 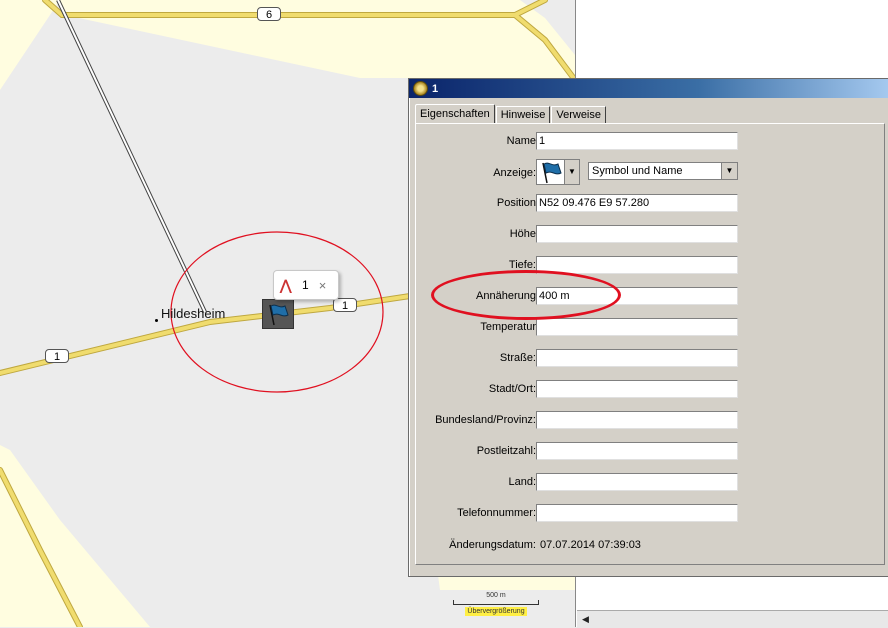 What do you see at coordinates (637, 482) in the screenshot?
I see `land-input` at bounding box center [637, 482].